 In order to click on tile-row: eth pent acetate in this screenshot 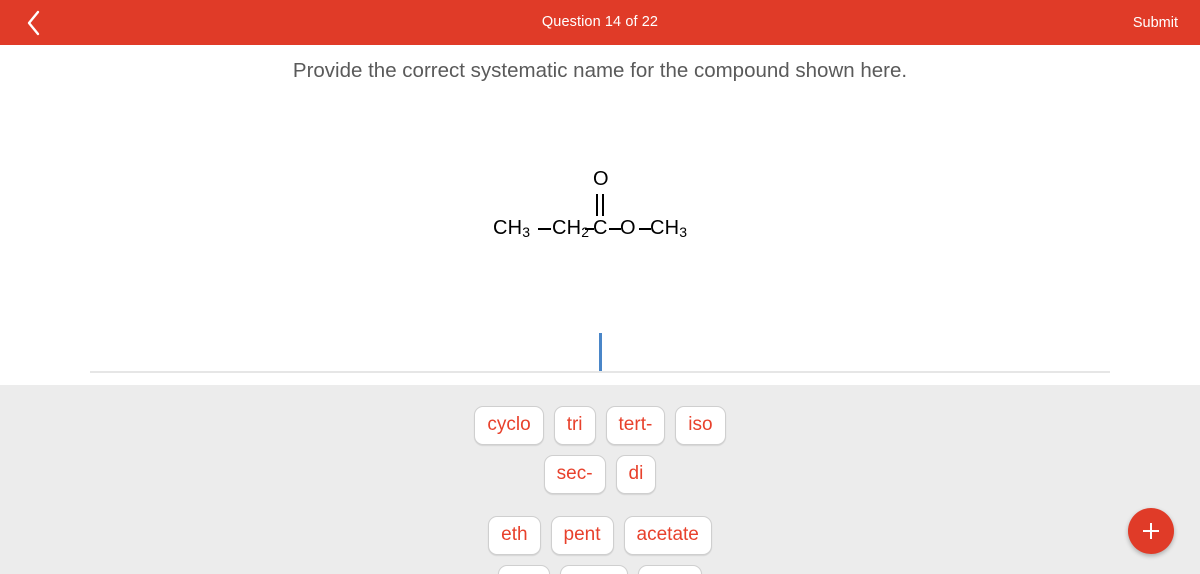, I will do `click(600, 535)`.